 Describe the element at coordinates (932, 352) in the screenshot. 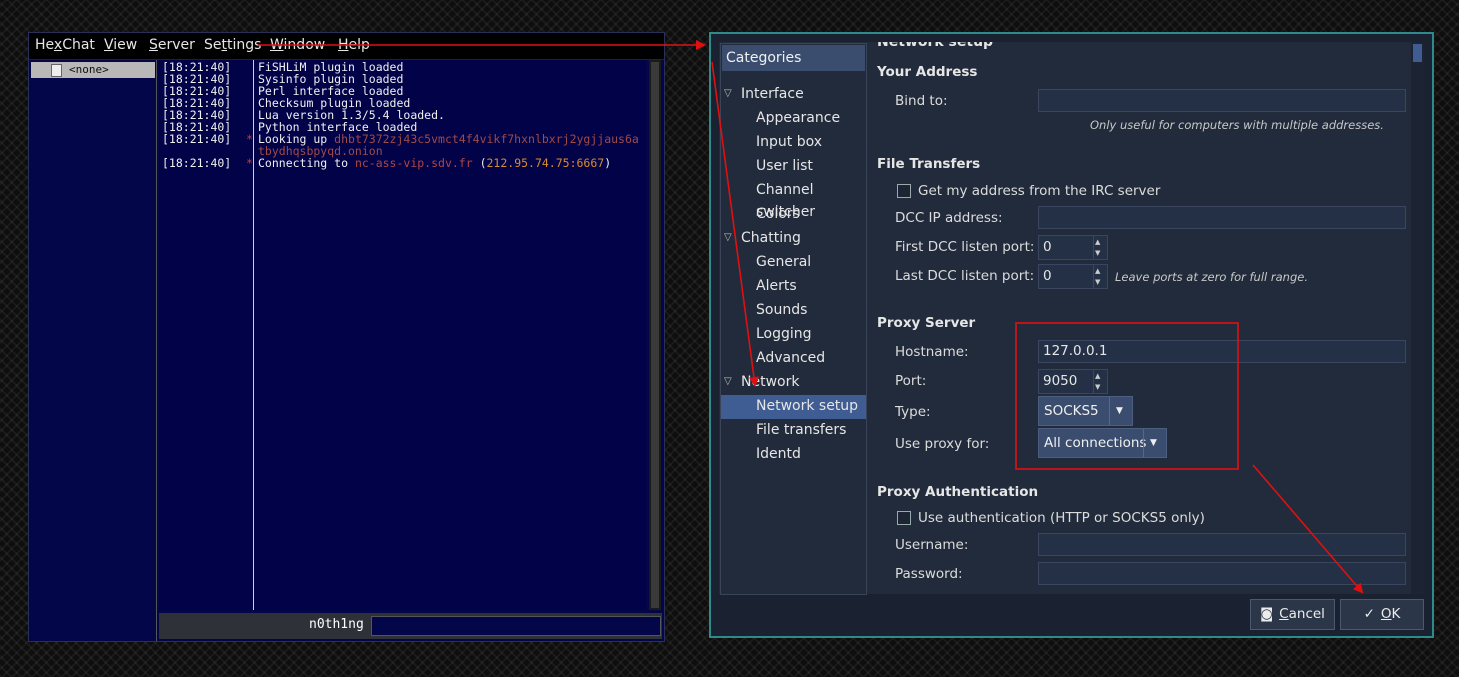

I see `hostname-label: Hostname:` at that location.